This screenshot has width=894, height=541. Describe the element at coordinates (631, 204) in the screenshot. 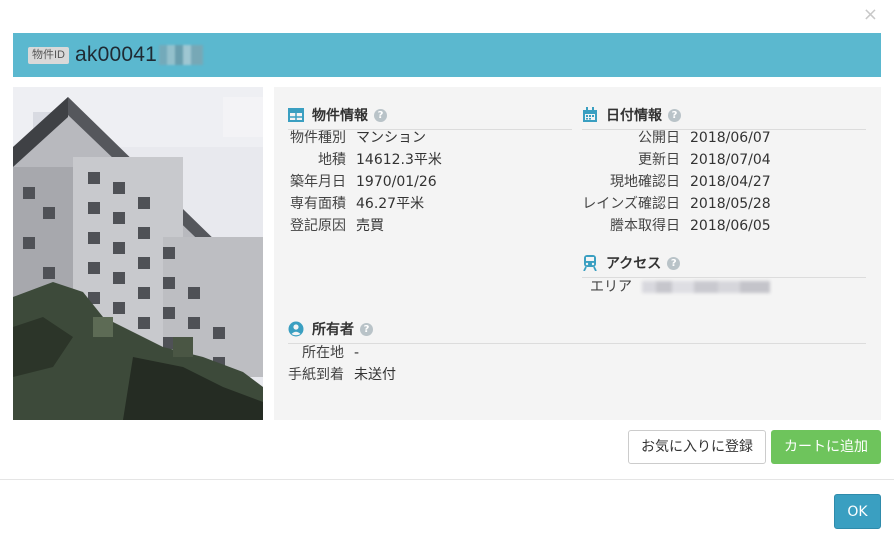

I see `row-label: レインズ確認日` at that location.